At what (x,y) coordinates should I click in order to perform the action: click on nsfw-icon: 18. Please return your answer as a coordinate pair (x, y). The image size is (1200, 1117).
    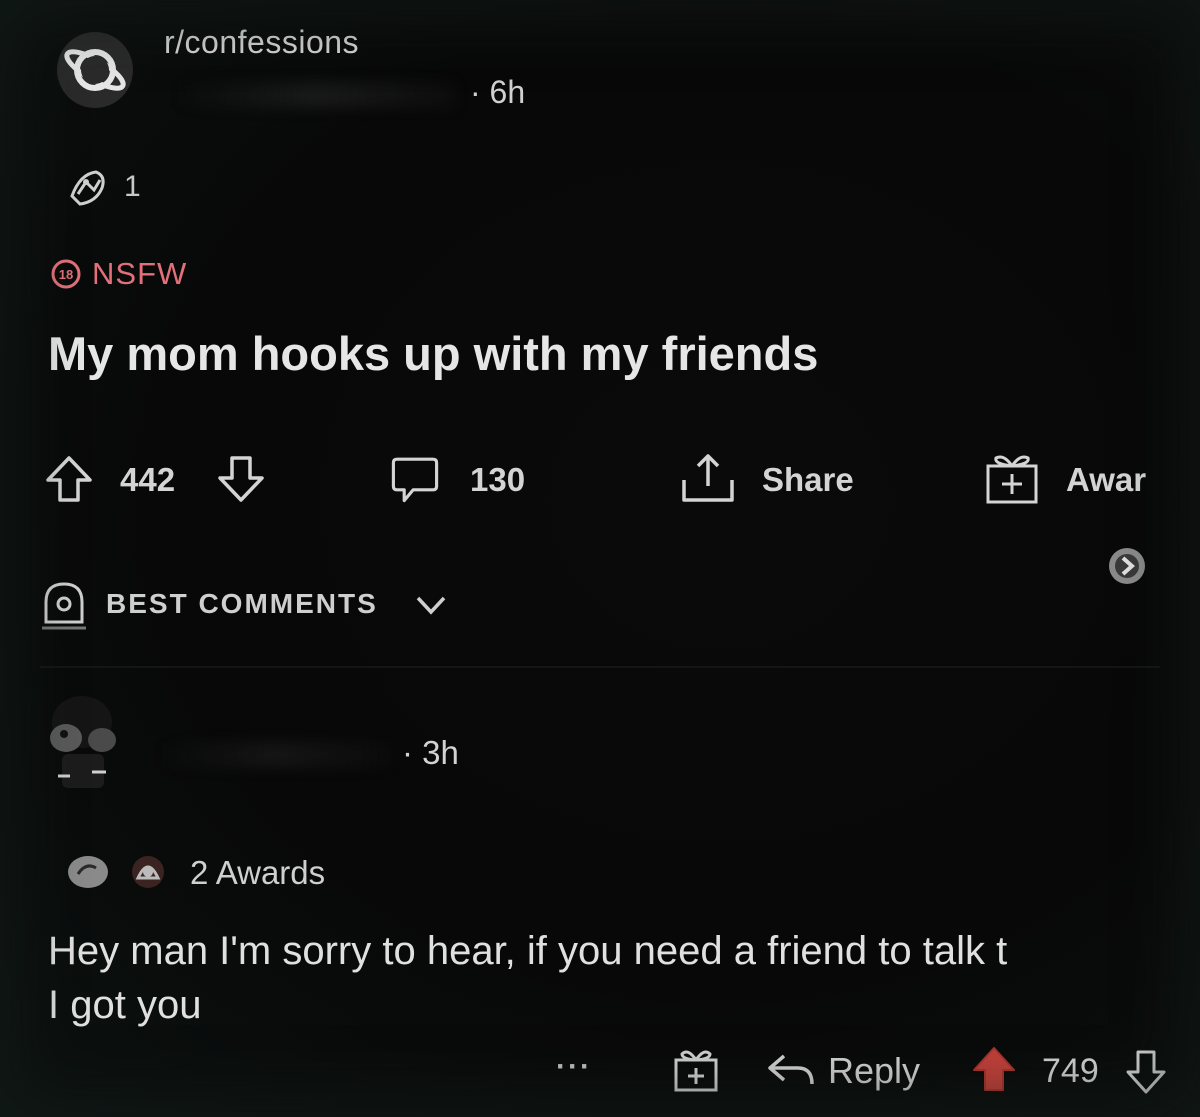
    Looking at the image, I should click on (66, 274).